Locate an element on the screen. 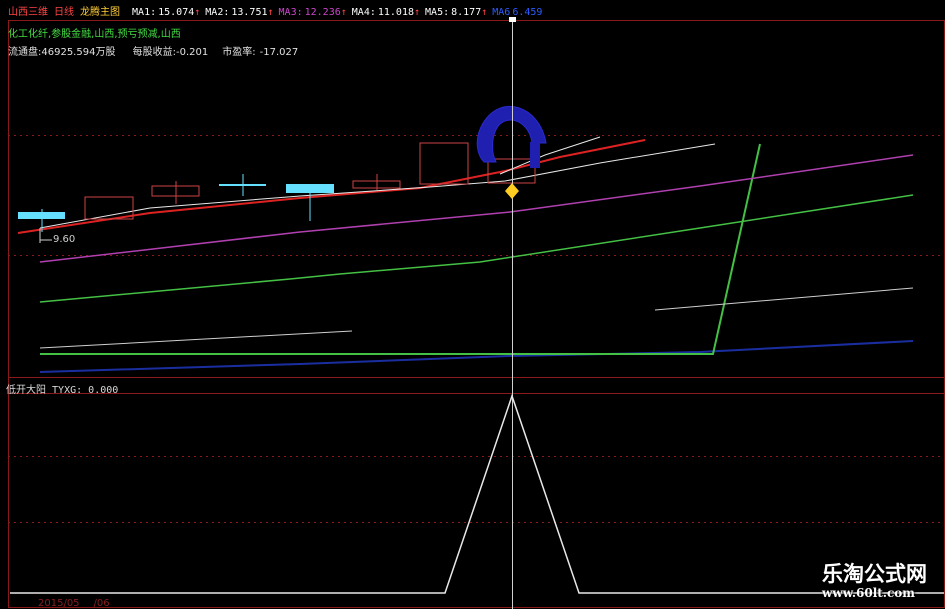 Image resolution: width=945 pixels, height=609 pixels. diamond-marker-icon is located at coordinates (512, 191).